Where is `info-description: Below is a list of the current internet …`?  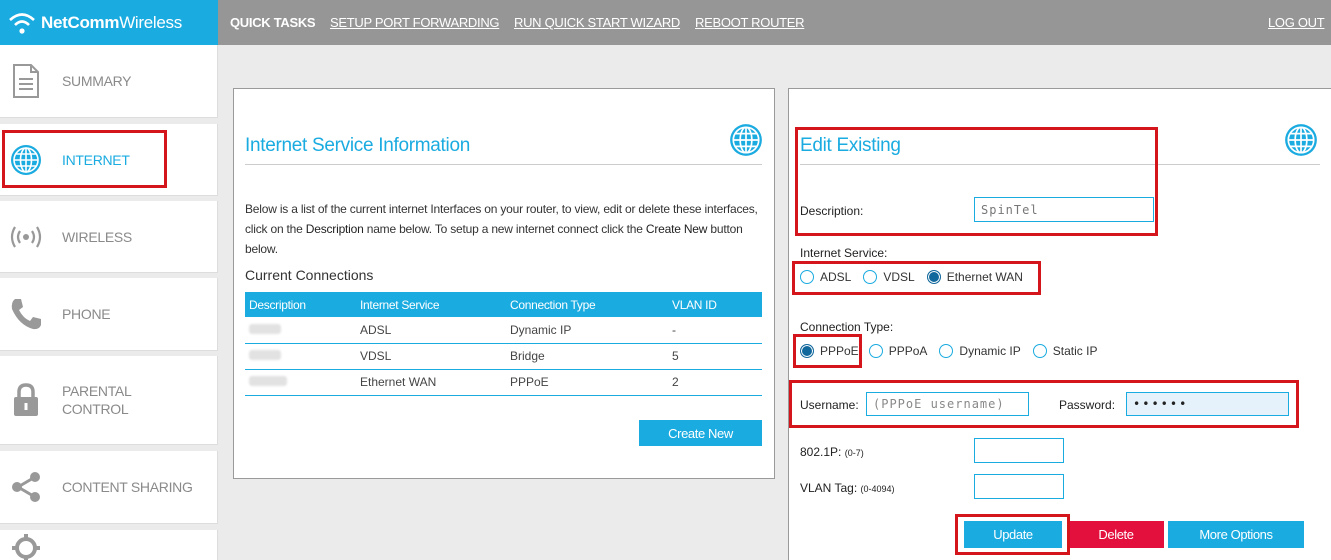 info-description: Below is a list of the current internet … is located at coordinates (501, 229).